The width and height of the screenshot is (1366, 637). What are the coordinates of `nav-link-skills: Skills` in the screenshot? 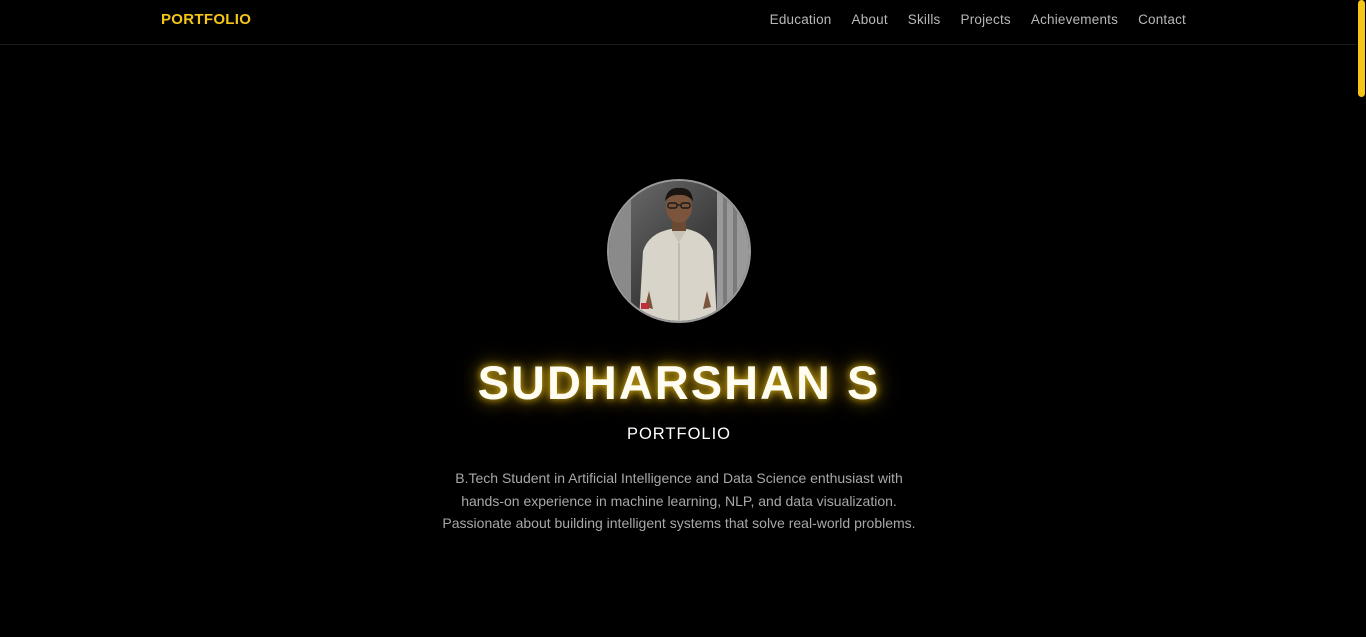 It's located at (924, 19).